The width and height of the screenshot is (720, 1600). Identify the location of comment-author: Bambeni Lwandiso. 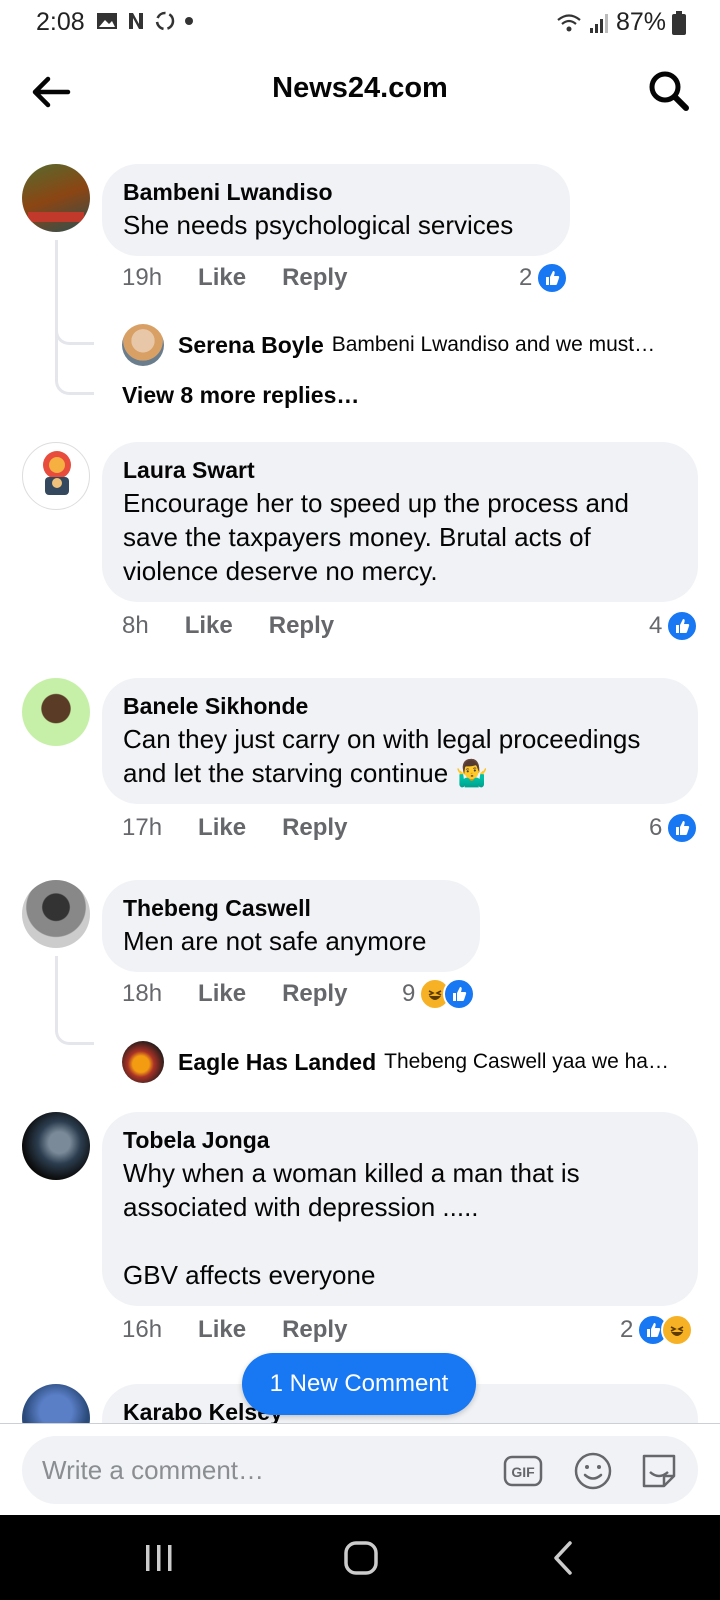
(336, 192).